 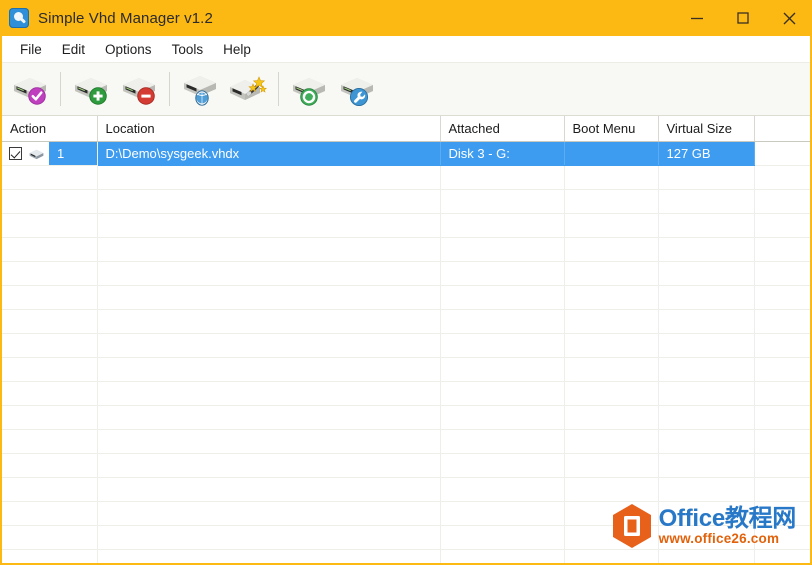 I want to click on disk-icon, so click(x=36, y=154).